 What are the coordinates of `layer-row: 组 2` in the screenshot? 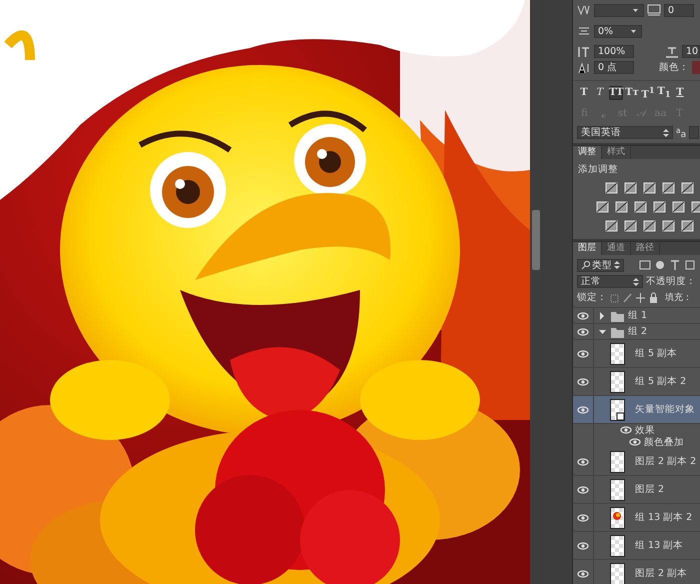 It's located at (636, 332).